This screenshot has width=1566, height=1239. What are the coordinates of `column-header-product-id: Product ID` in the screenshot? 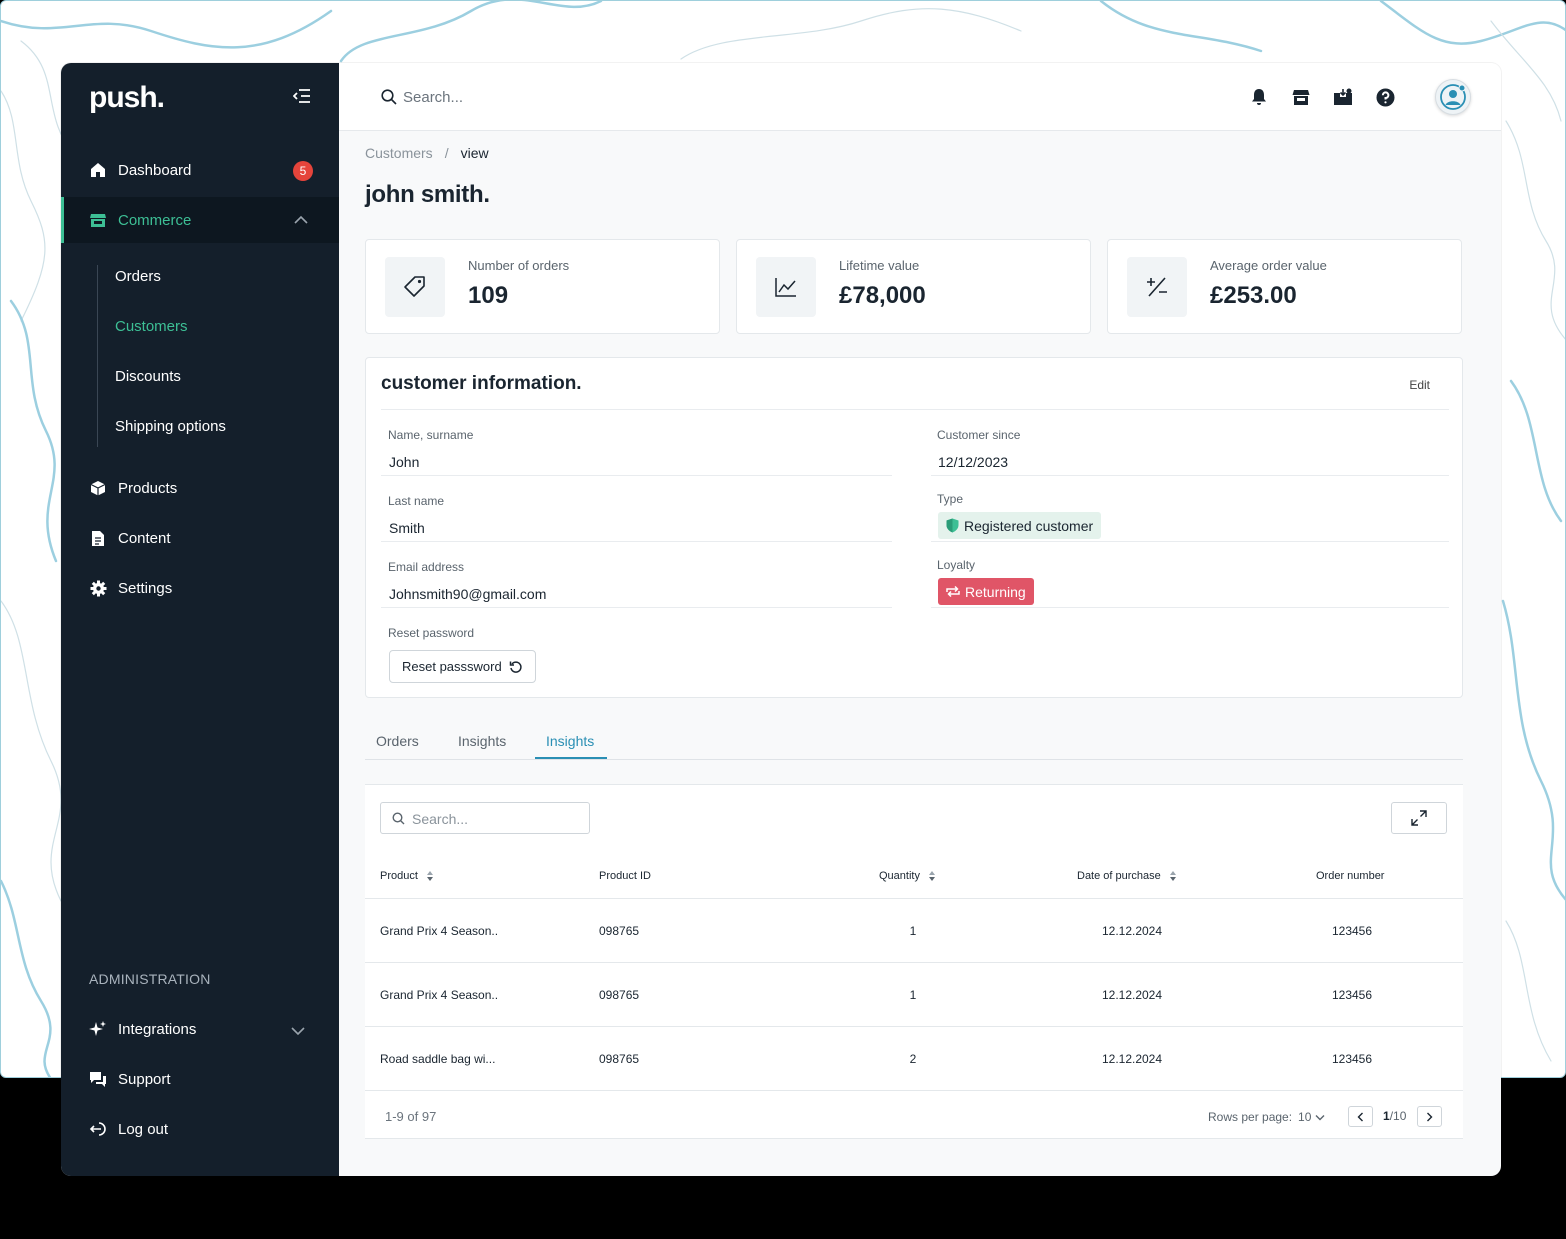 It's located at (625, 876).